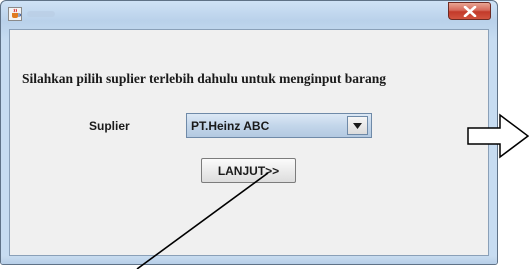  Describe the element at coordinates (15, 14) in the screenshot. I see `java-cup-icon` at that location.